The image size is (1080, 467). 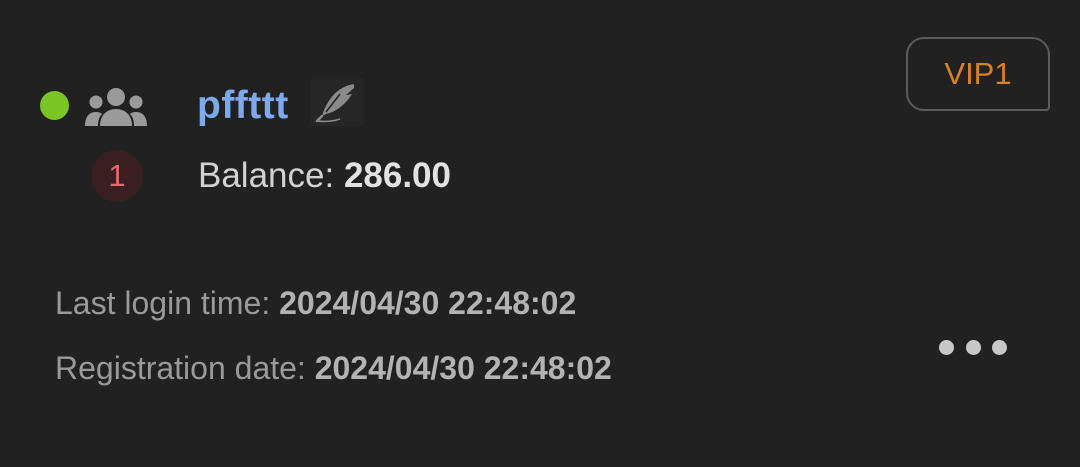 I want to click on notification-count-badge: 1, so click(x=117, y=176).